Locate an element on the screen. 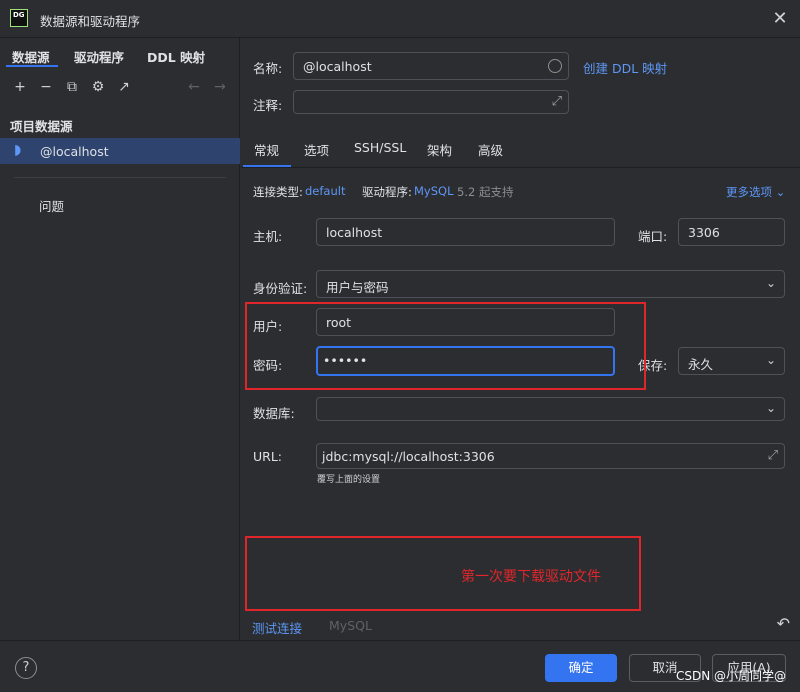 This screenshot has height=692, width=800. forward-arrow-icon: → is located at coordinates (220, 87).